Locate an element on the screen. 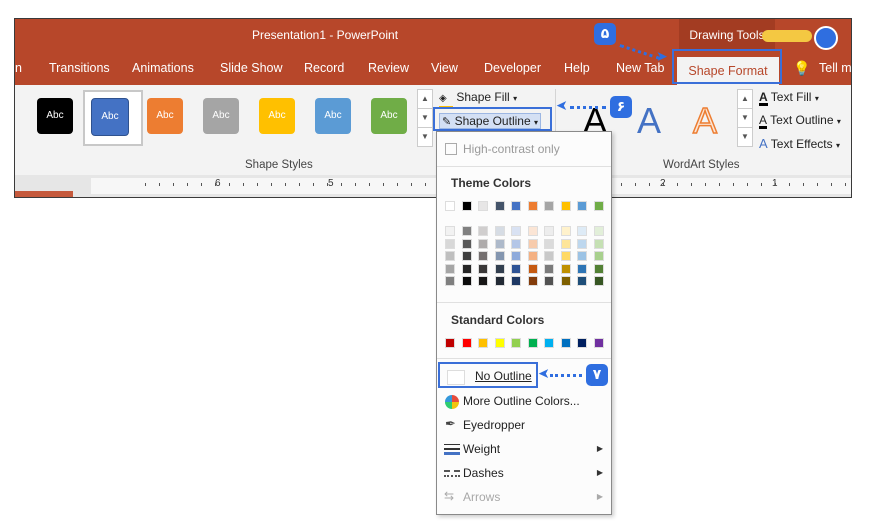 Image resolution: width=874 pixels, height=530 pixels. wordart-scroll-down: ▼ is located at coordinates (745, 118).